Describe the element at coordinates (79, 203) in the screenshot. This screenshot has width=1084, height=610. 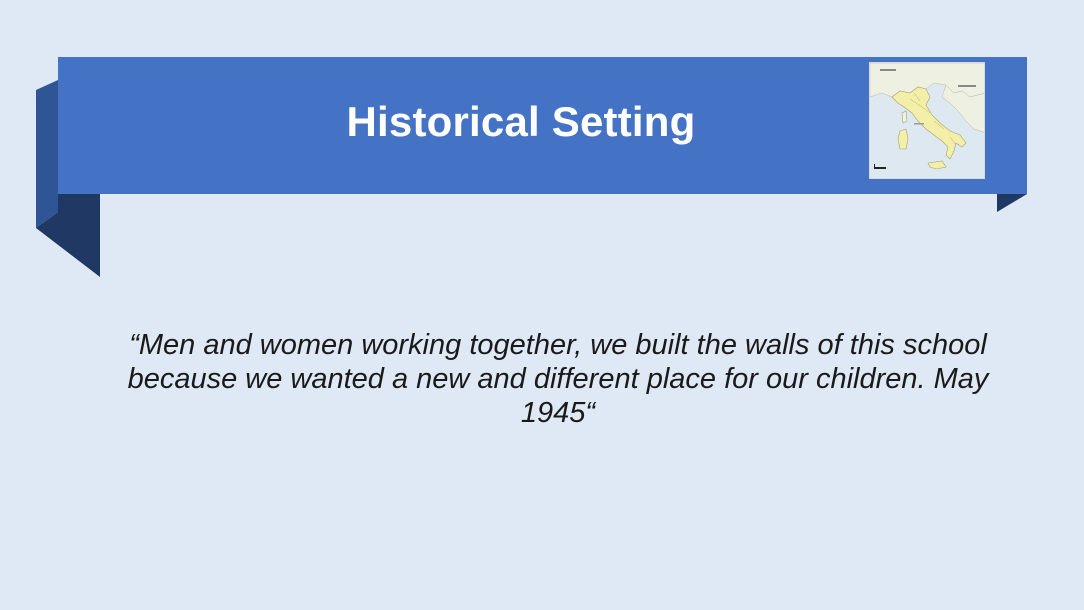
I see `ribbon-left-fold-top` at that location.